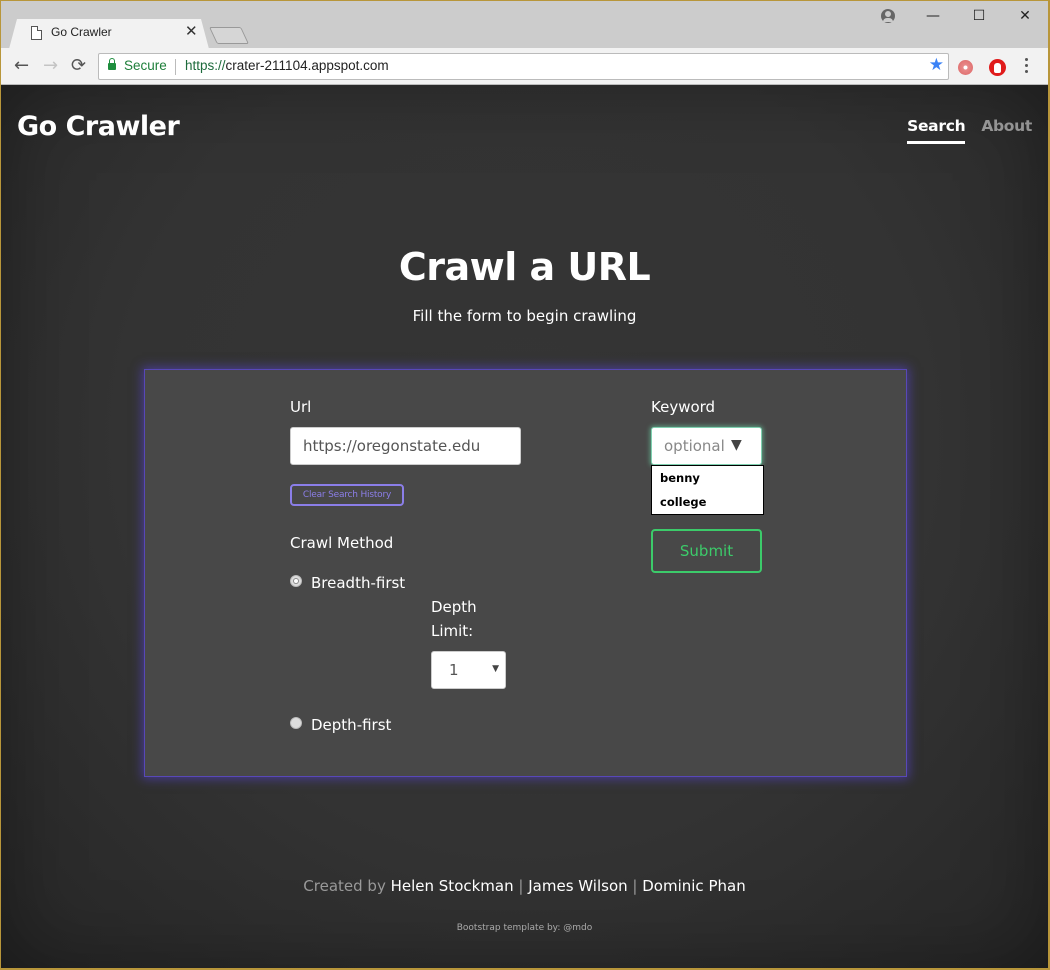 Image resolution: width=1050 pixels, height=970 pixels. I want to click on security-label: Secure, so click(145, 65).